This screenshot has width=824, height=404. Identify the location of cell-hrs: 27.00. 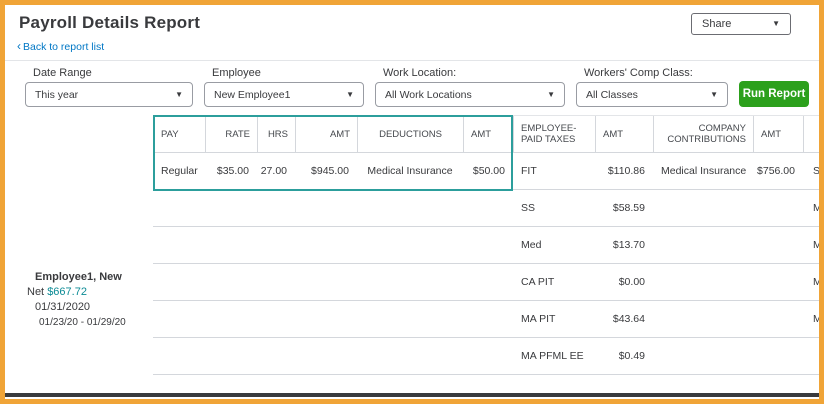
(273, 171).